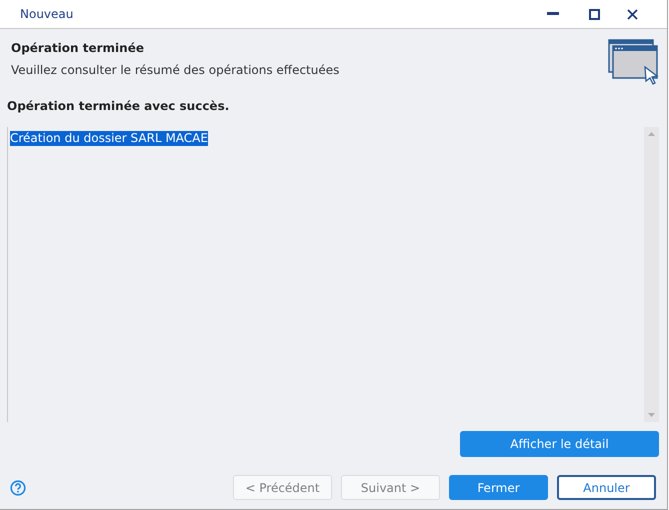  Describe the element at coordinates (118, 106) in the screenshot. I see `status-message: Opération terminée avec succès.` at that location.